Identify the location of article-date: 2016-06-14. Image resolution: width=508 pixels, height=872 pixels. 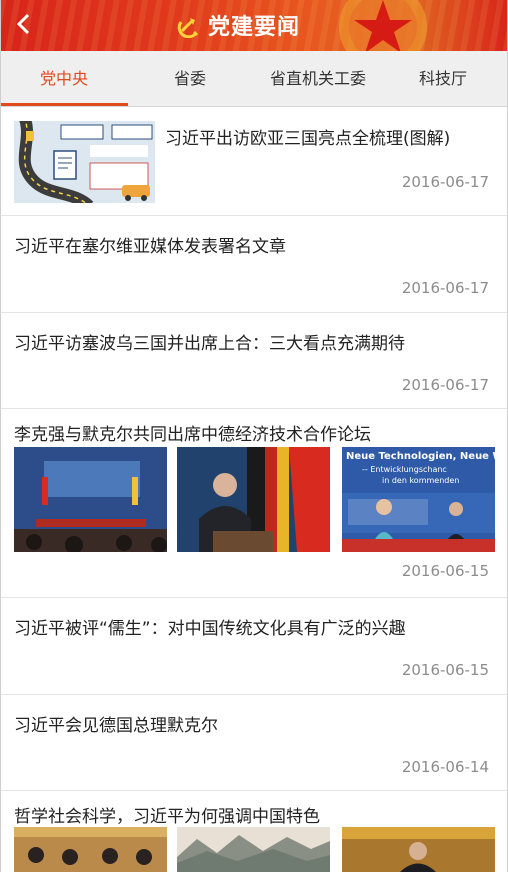
(445, 767).